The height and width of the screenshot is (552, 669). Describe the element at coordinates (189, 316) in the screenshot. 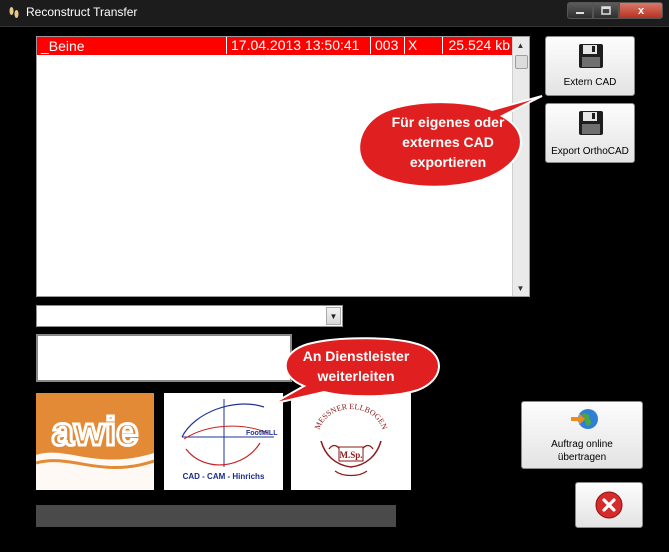

I see `dienstleister-select: ▼` at that location.